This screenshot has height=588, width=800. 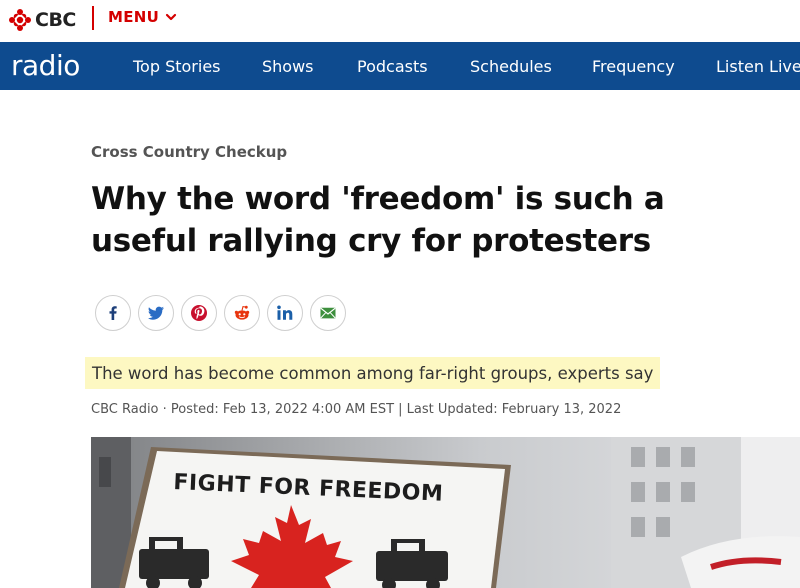 I want to click on reddit-icon, so click(x=242, y=312).